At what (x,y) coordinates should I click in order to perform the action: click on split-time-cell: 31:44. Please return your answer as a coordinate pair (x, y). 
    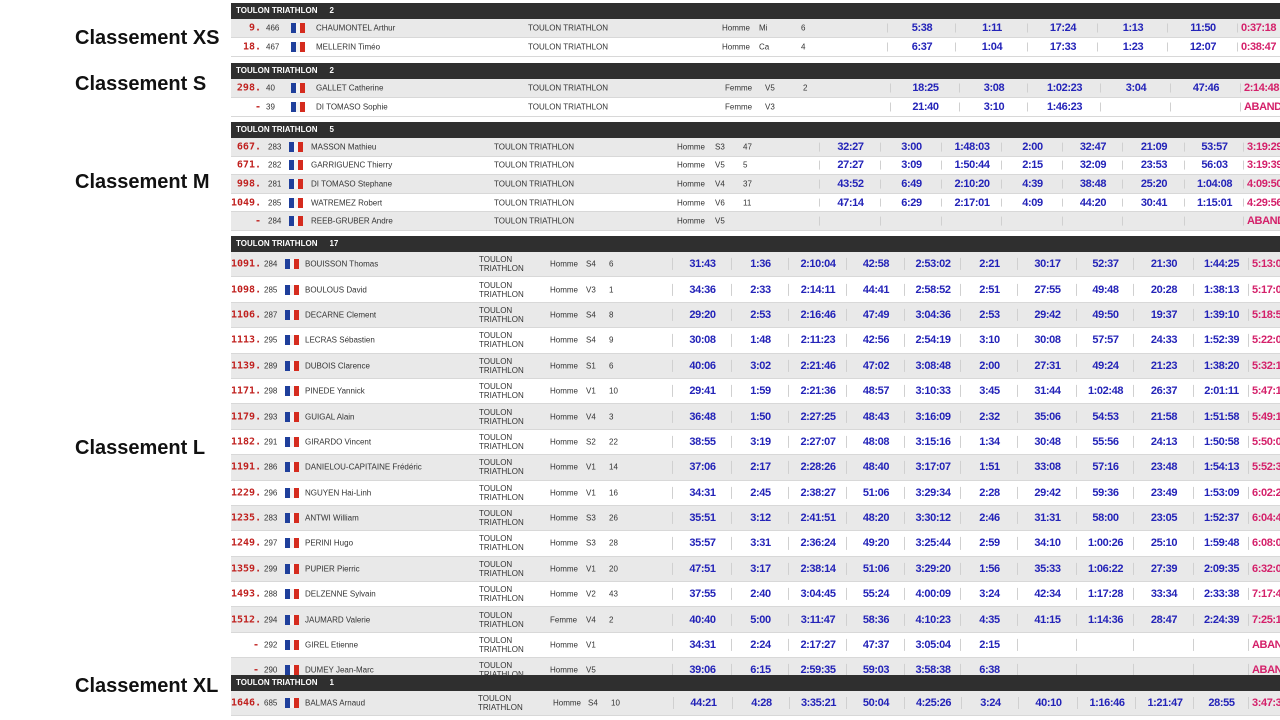
    Looking at the image, I should click on (1047, 391).